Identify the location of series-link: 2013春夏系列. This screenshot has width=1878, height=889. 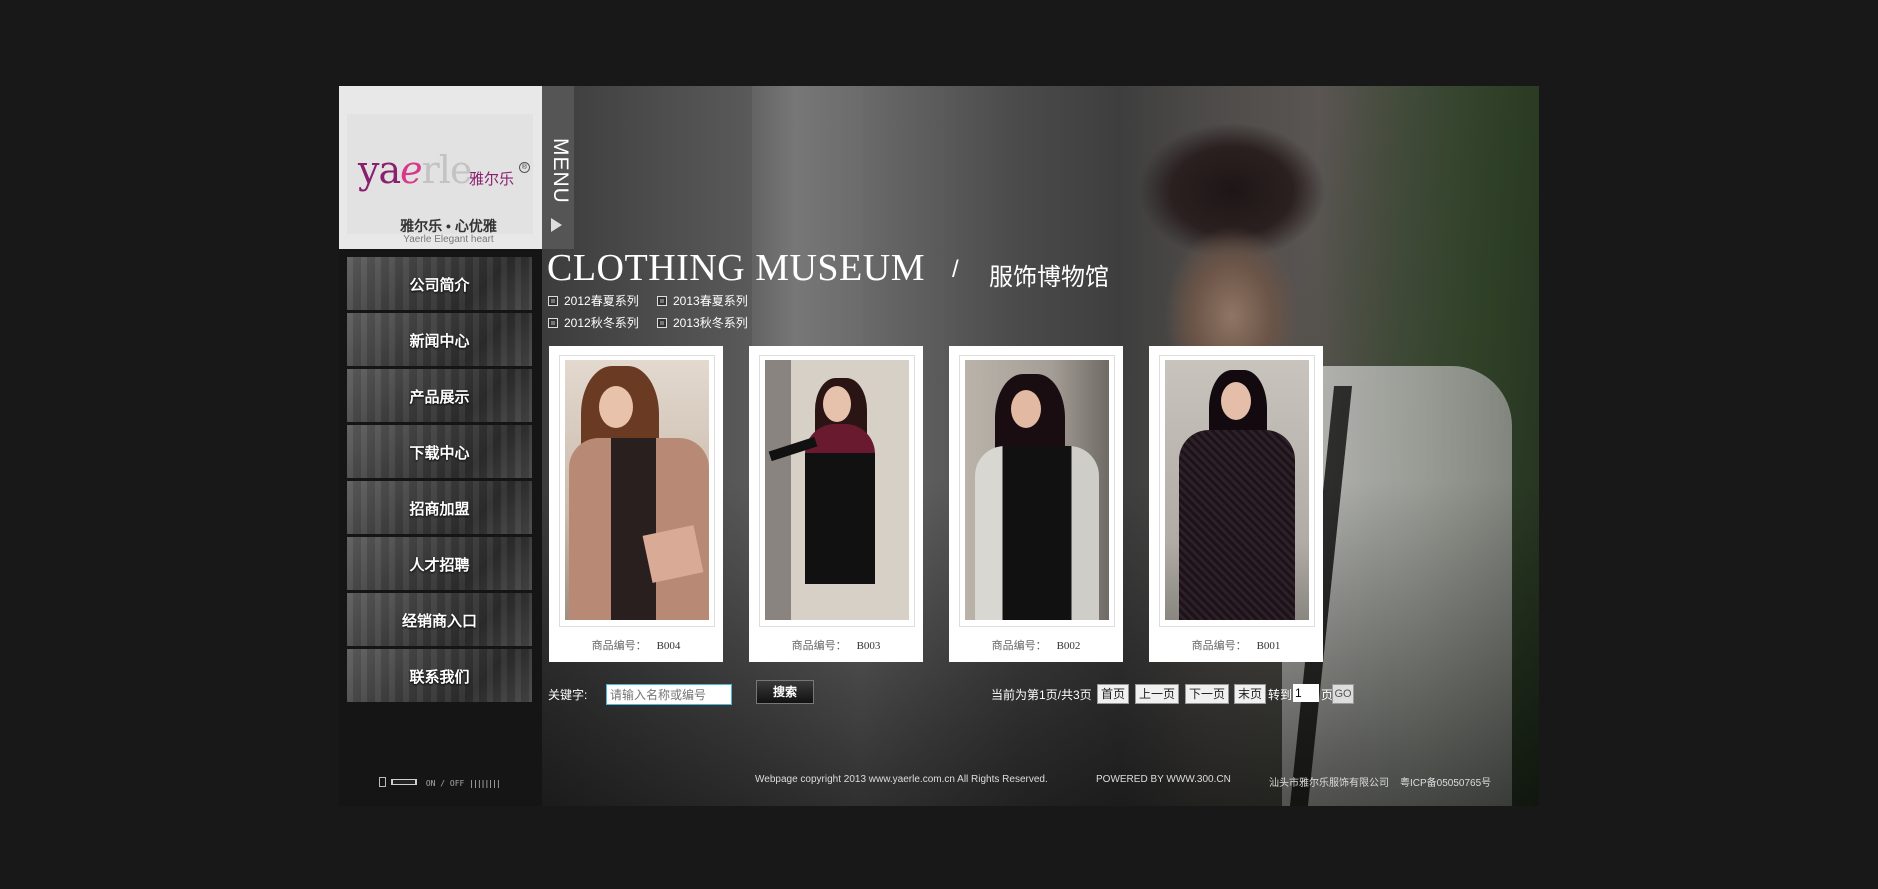
(702, 300).